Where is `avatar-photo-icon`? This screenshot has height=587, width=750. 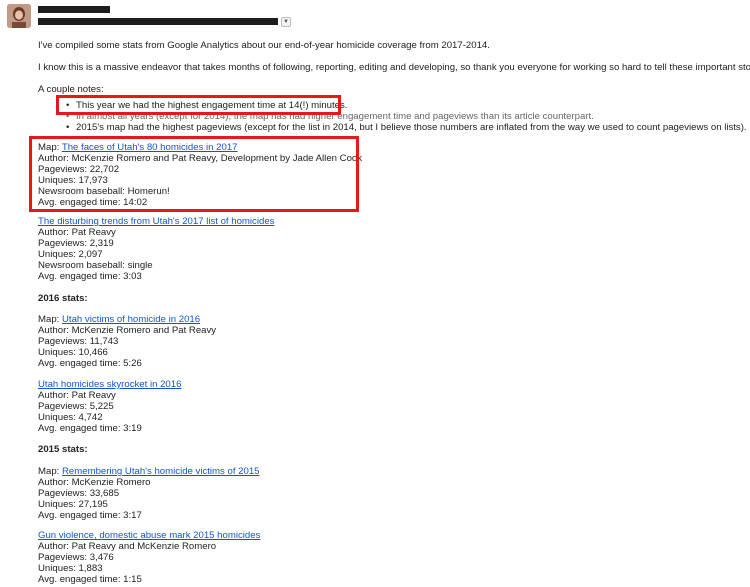 avatar-photo-icon is located at coordinates (19, 16).